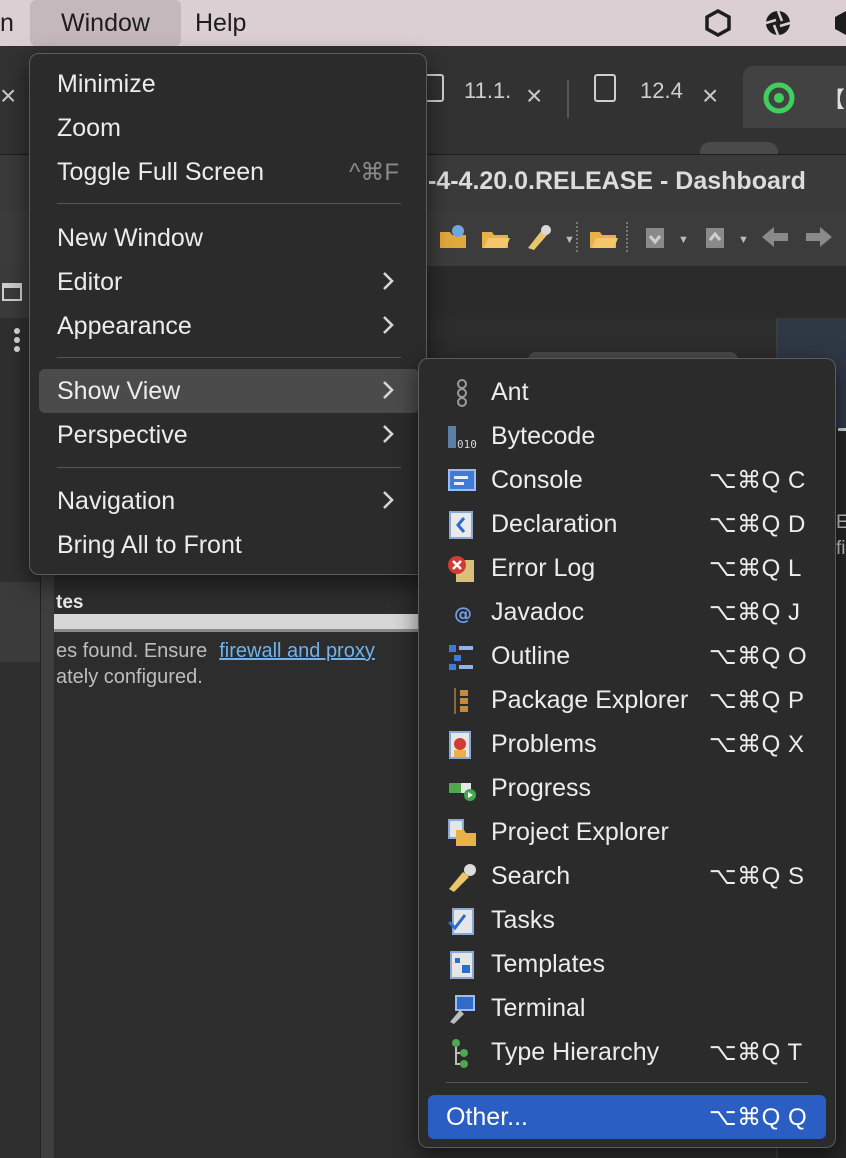 The image size is (846, 1158). I want to click on menu-item-navigation: Navigation, so click(229, 501).